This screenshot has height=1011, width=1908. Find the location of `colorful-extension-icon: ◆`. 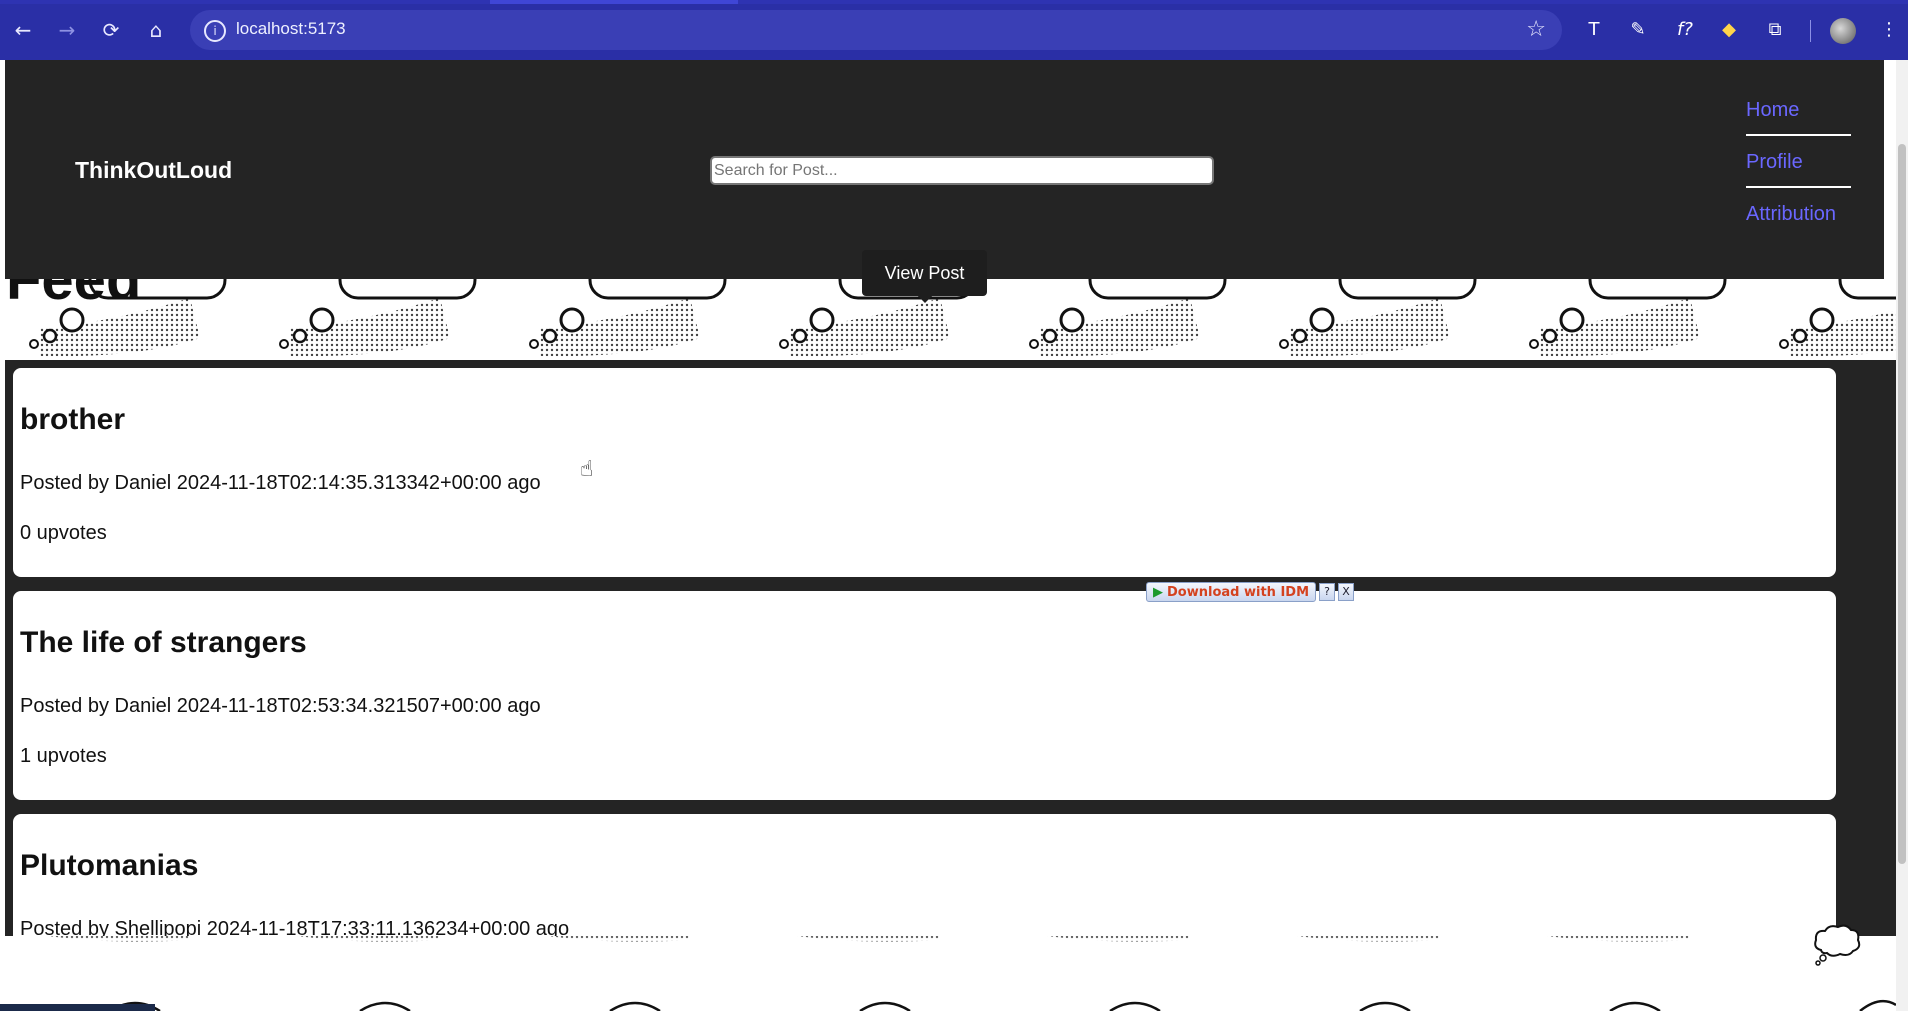

colorful-extension-icon: ◆ is located at coordinates (1729, 30).